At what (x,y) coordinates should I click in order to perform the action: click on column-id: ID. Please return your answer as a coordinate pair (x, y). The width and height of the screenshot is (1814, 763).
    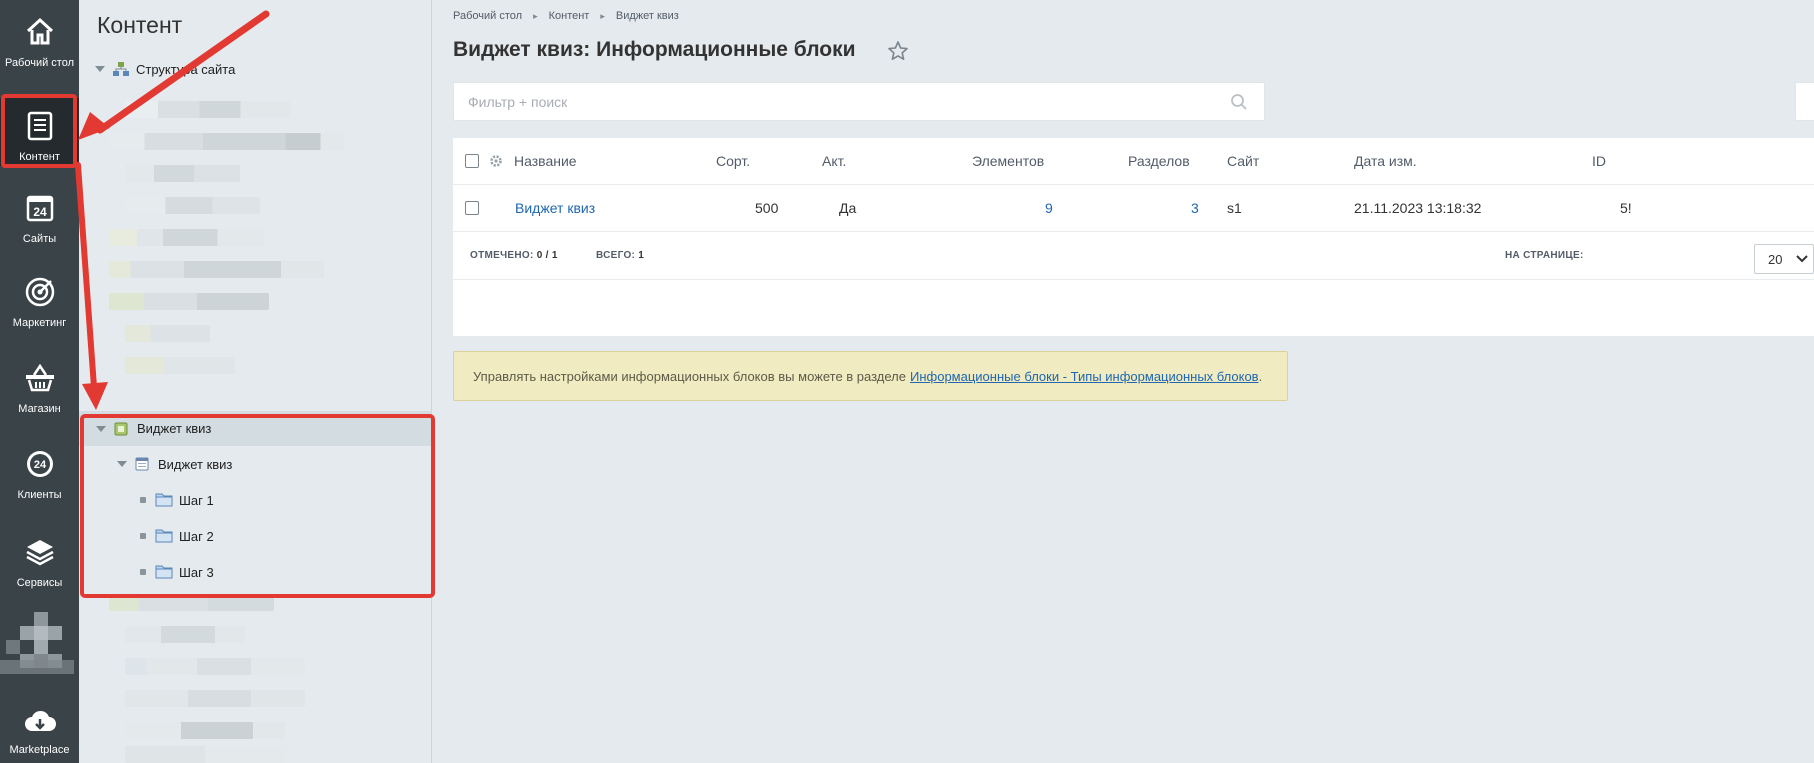
    Looking at the image, I should click on (1599, 161).